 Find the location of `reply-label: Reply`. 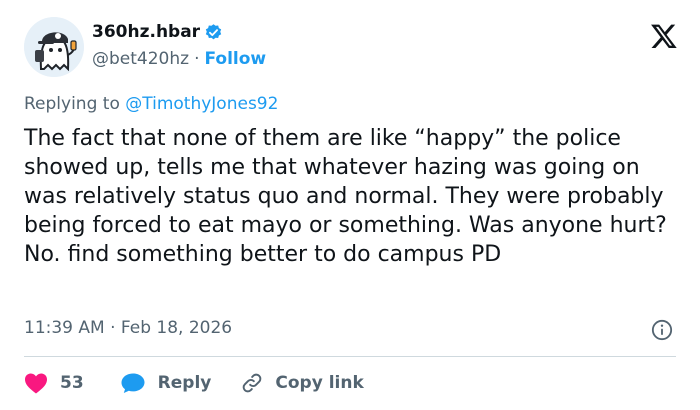

reply-label: Reply is located at coordinates (184, 383).